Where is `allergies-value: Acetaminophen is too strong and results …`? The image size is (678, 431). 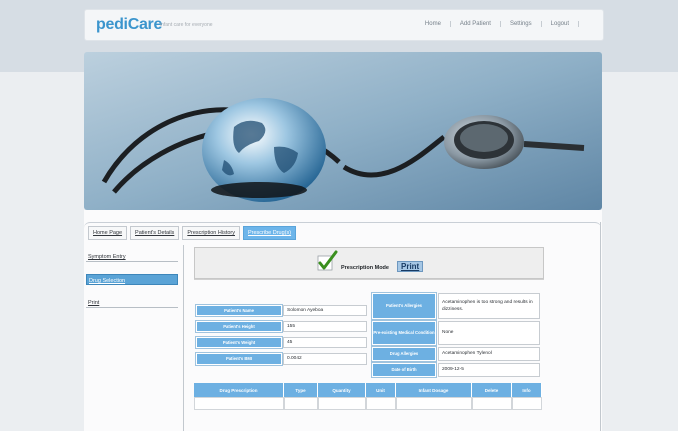
allergies-value: Acetaminophen is too strong and results … is located at coordinates (489, 306).